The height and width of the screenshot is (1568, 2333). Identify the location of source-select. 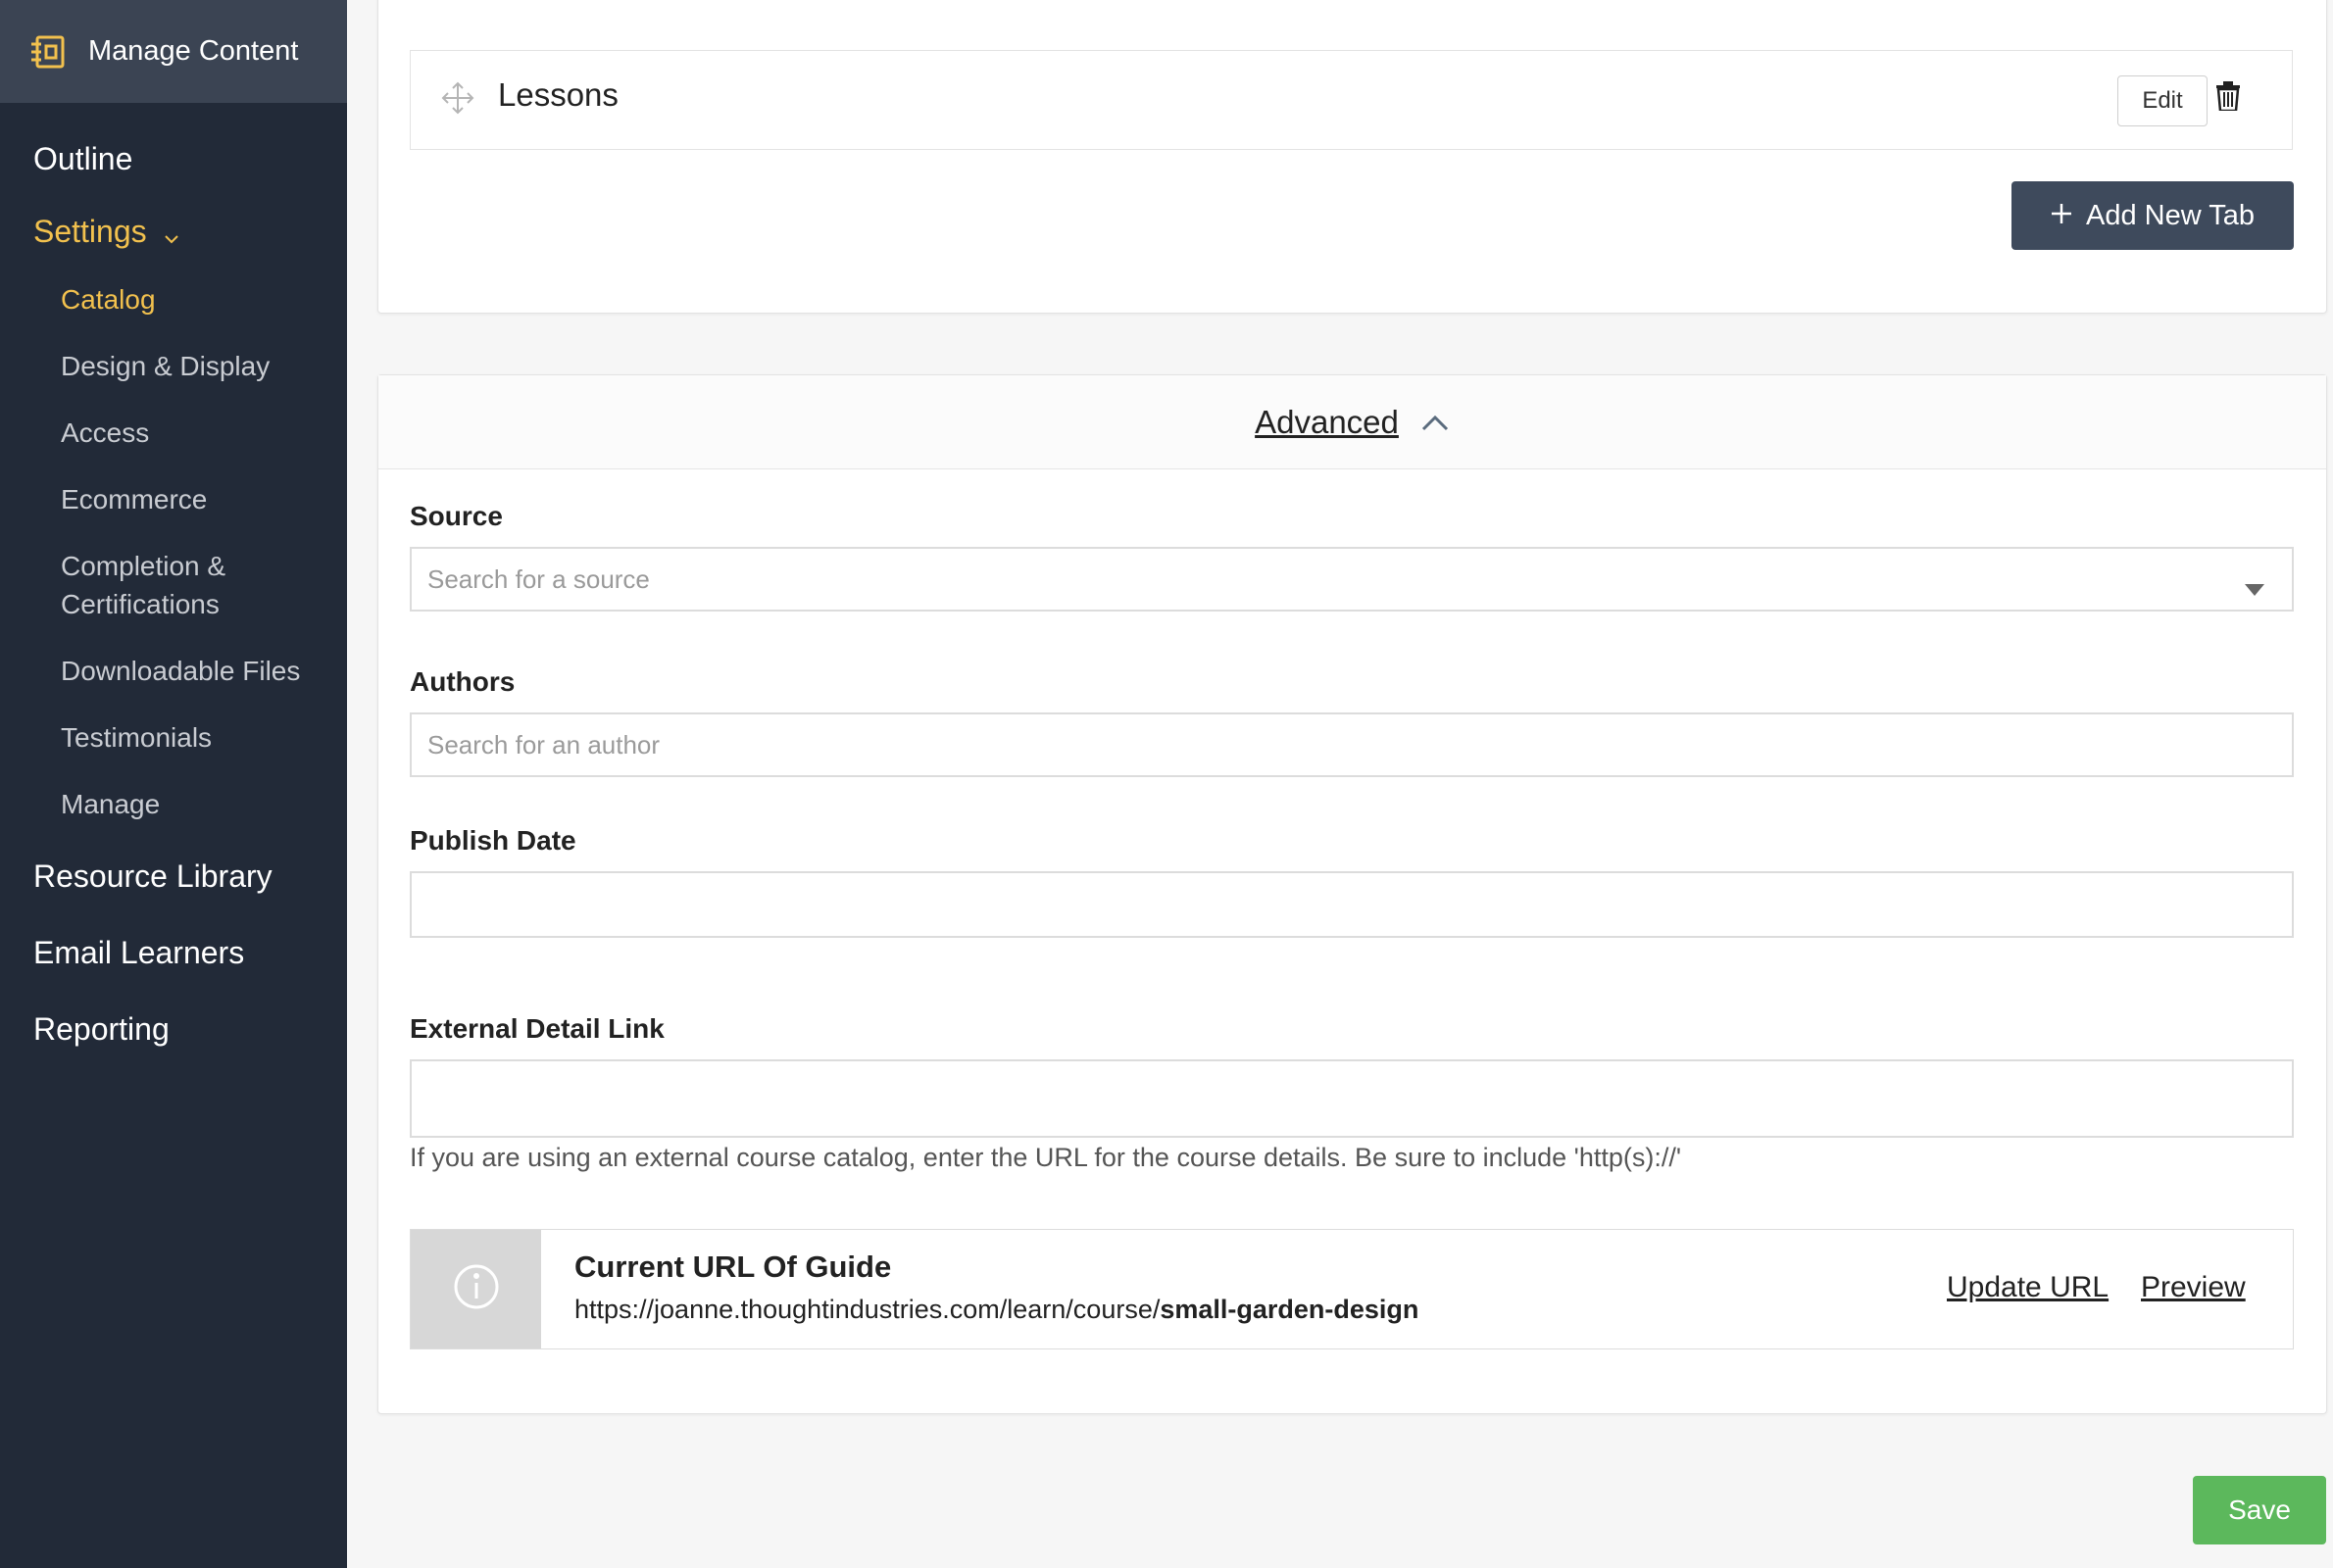
(1352, 579).